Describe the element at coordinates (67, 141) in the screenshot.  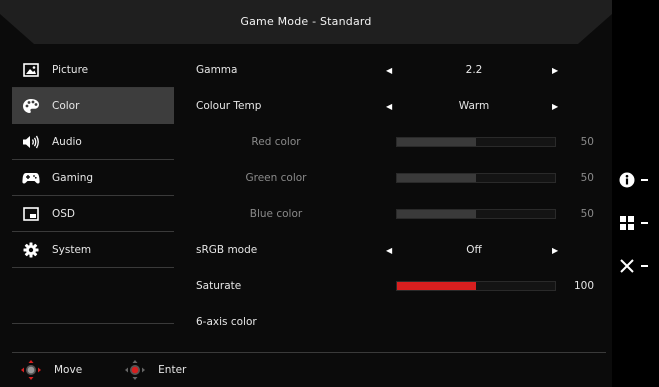
I see `sidebar-item-label: Audio` at that location.